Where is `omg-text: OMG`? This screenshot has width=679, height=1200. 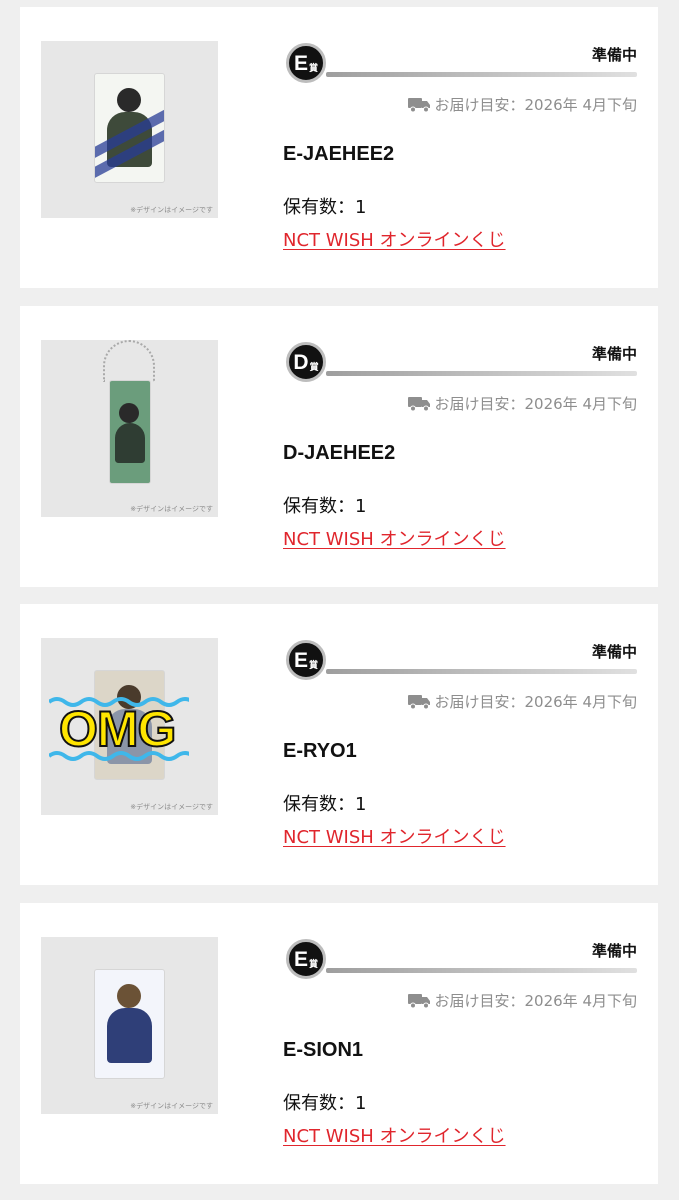 omg-text: OMG is located at coordinates (117, 729).